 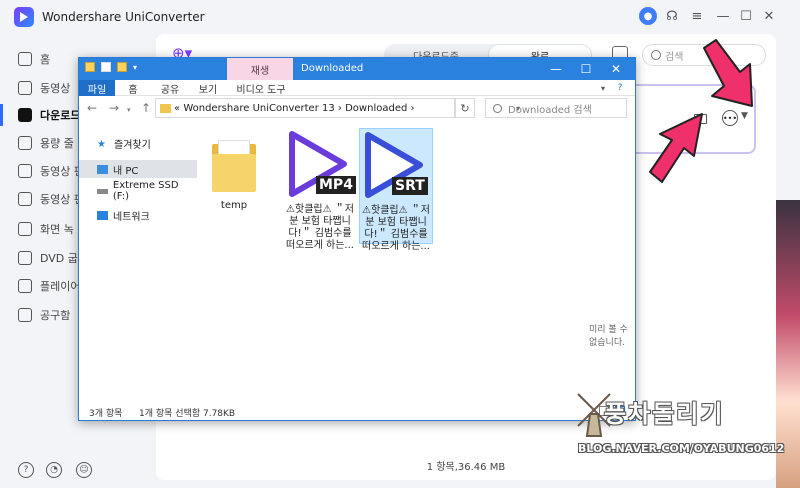 I want to click on nav-item-quick-access: ★ 즐겨찾기, so click(x=138, y=143).